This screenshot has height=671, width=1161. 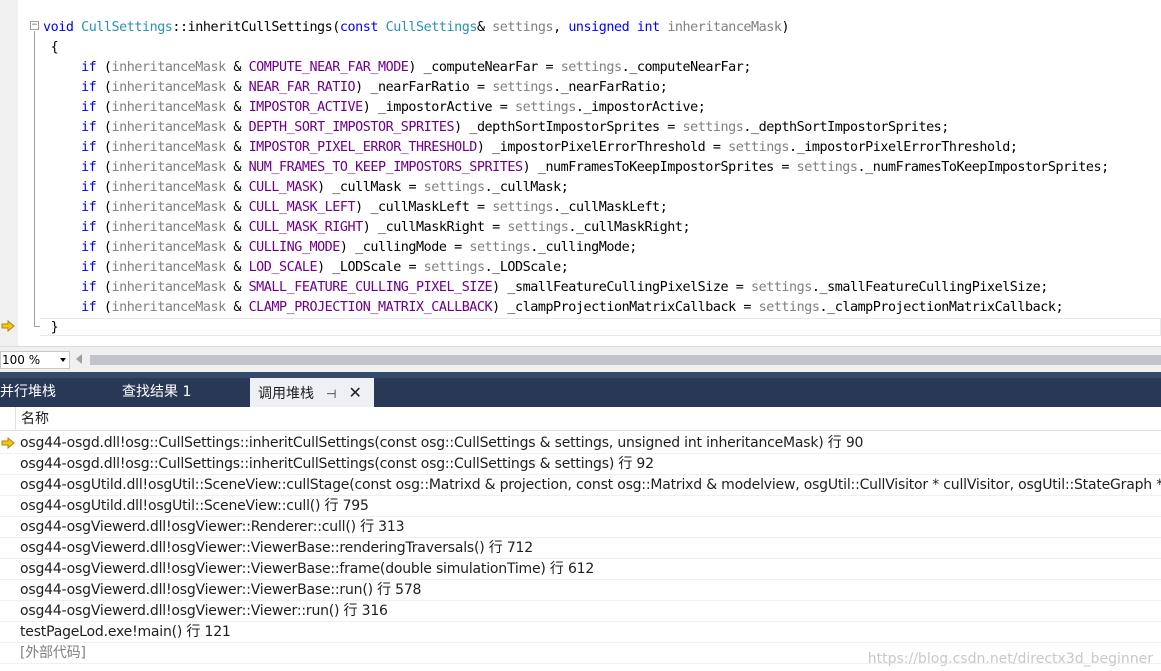 What do you see at coordinates (54, 47) in the screenshot?
I see `open-brace: {` at bounding box center [54, 47].